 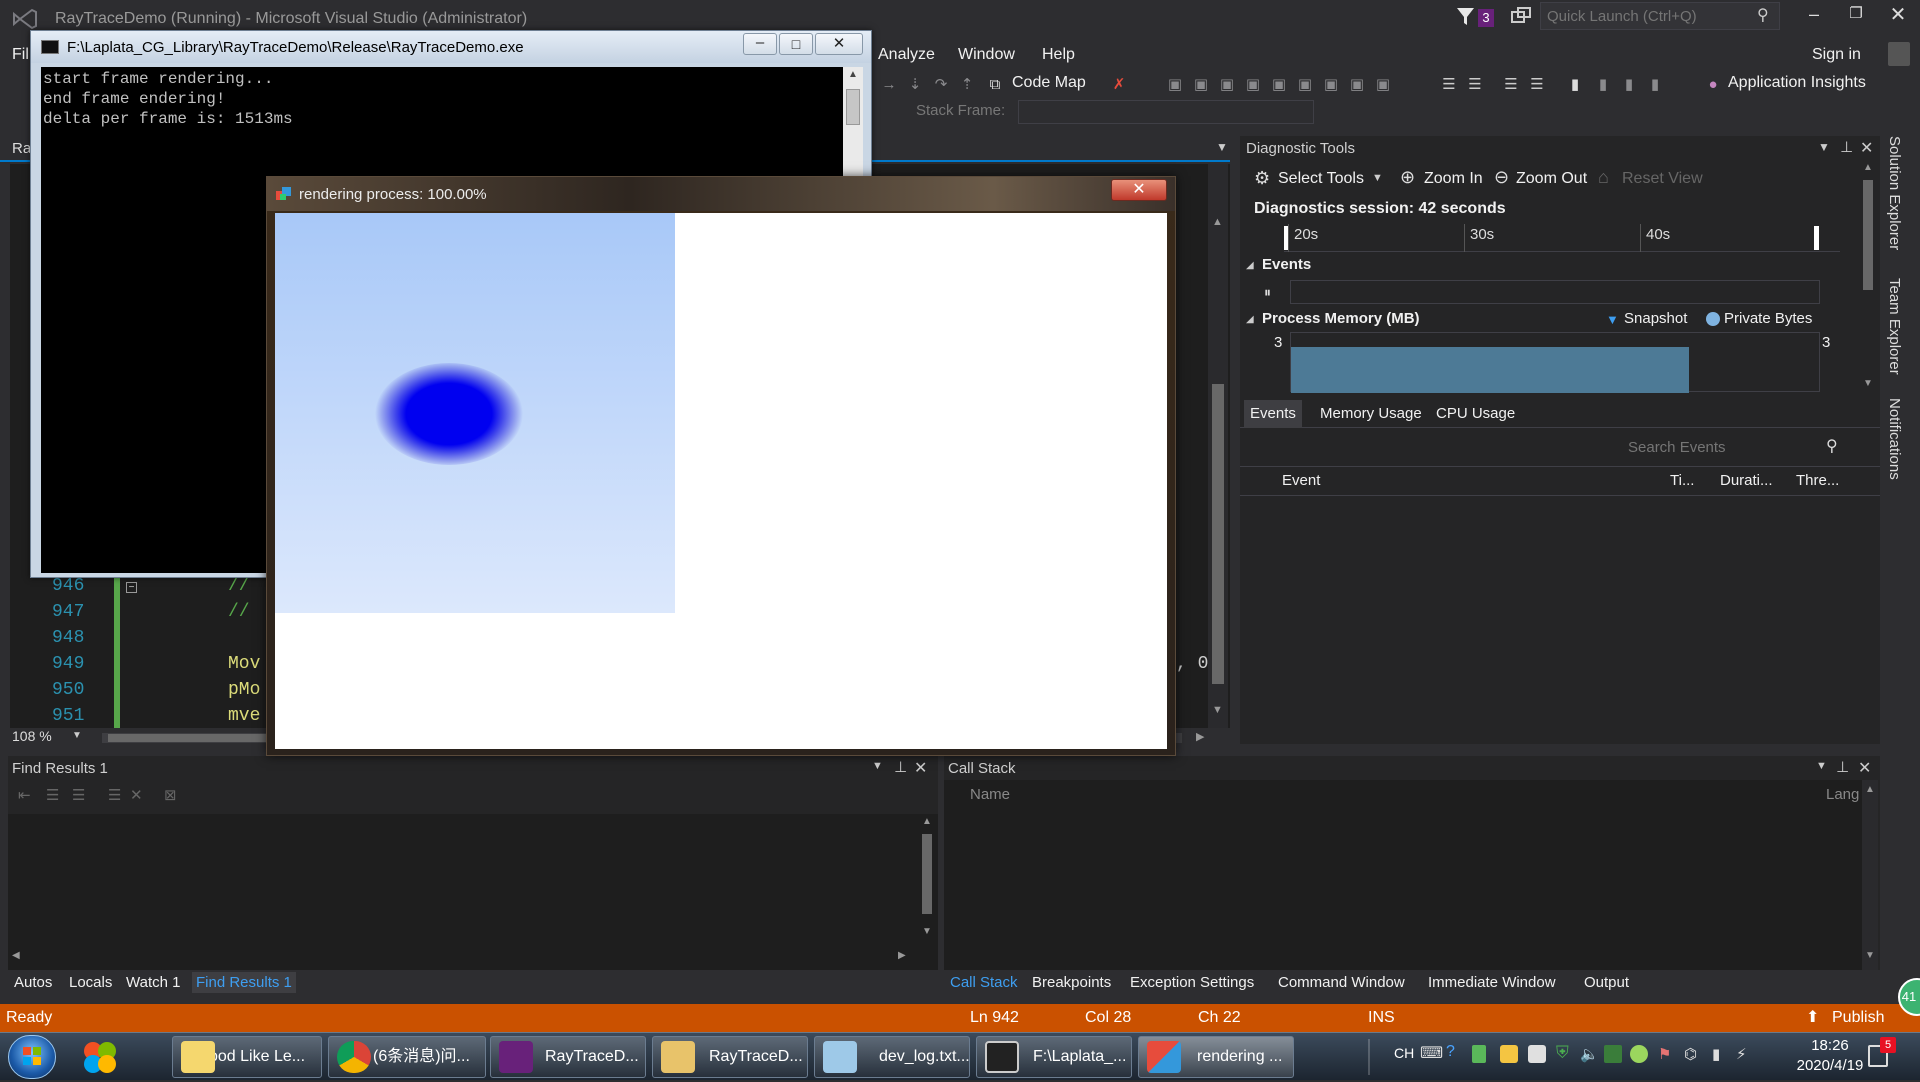 I want to click on find-vscrollbar: ▲ ▼, so click(x=927, y=879).